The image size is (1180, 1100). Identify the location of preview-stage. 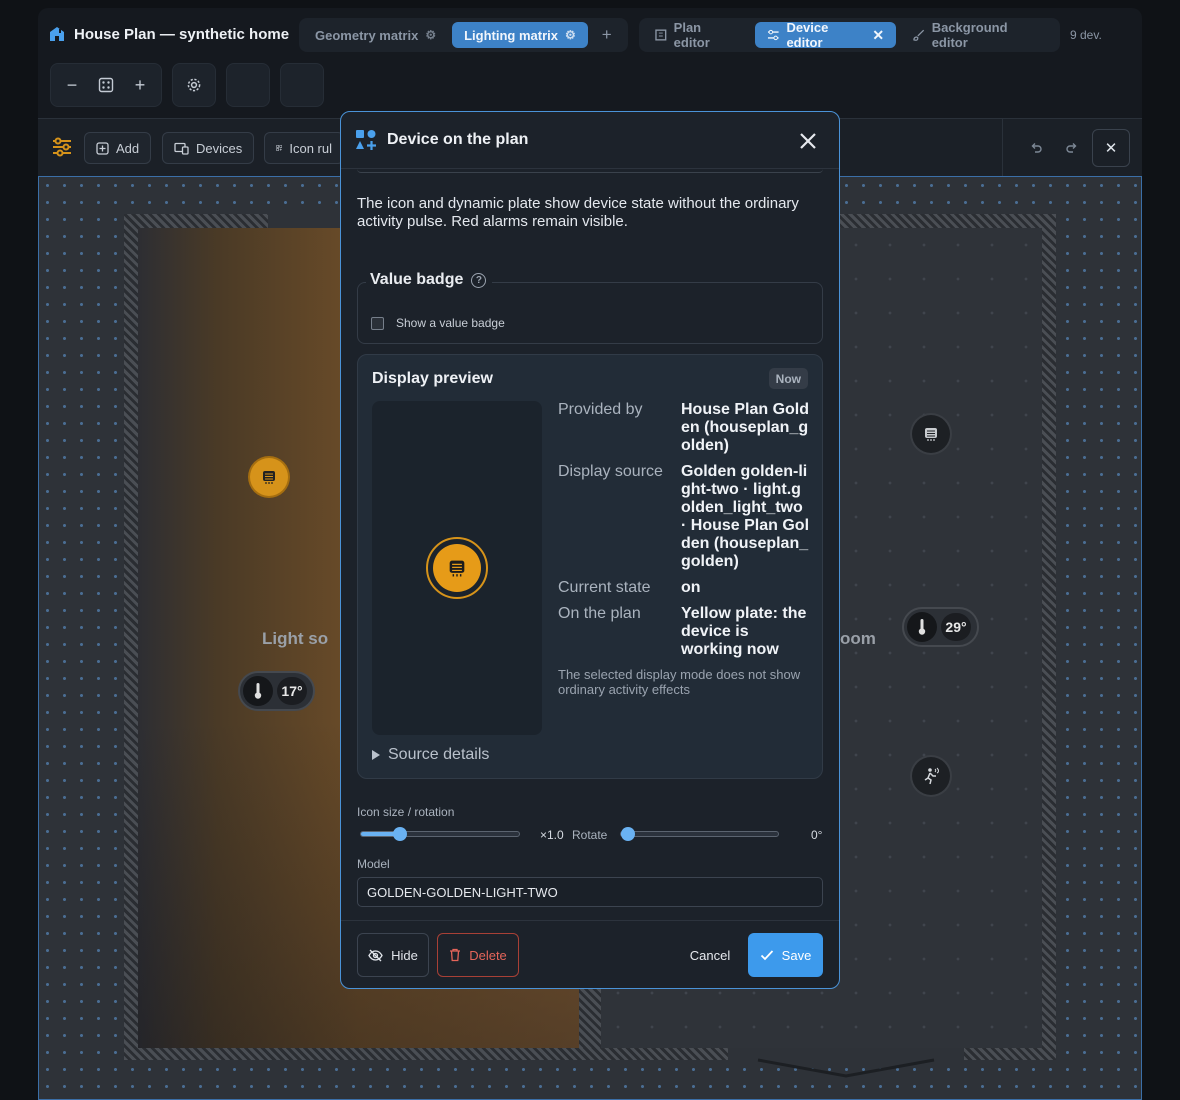
(457, 568).